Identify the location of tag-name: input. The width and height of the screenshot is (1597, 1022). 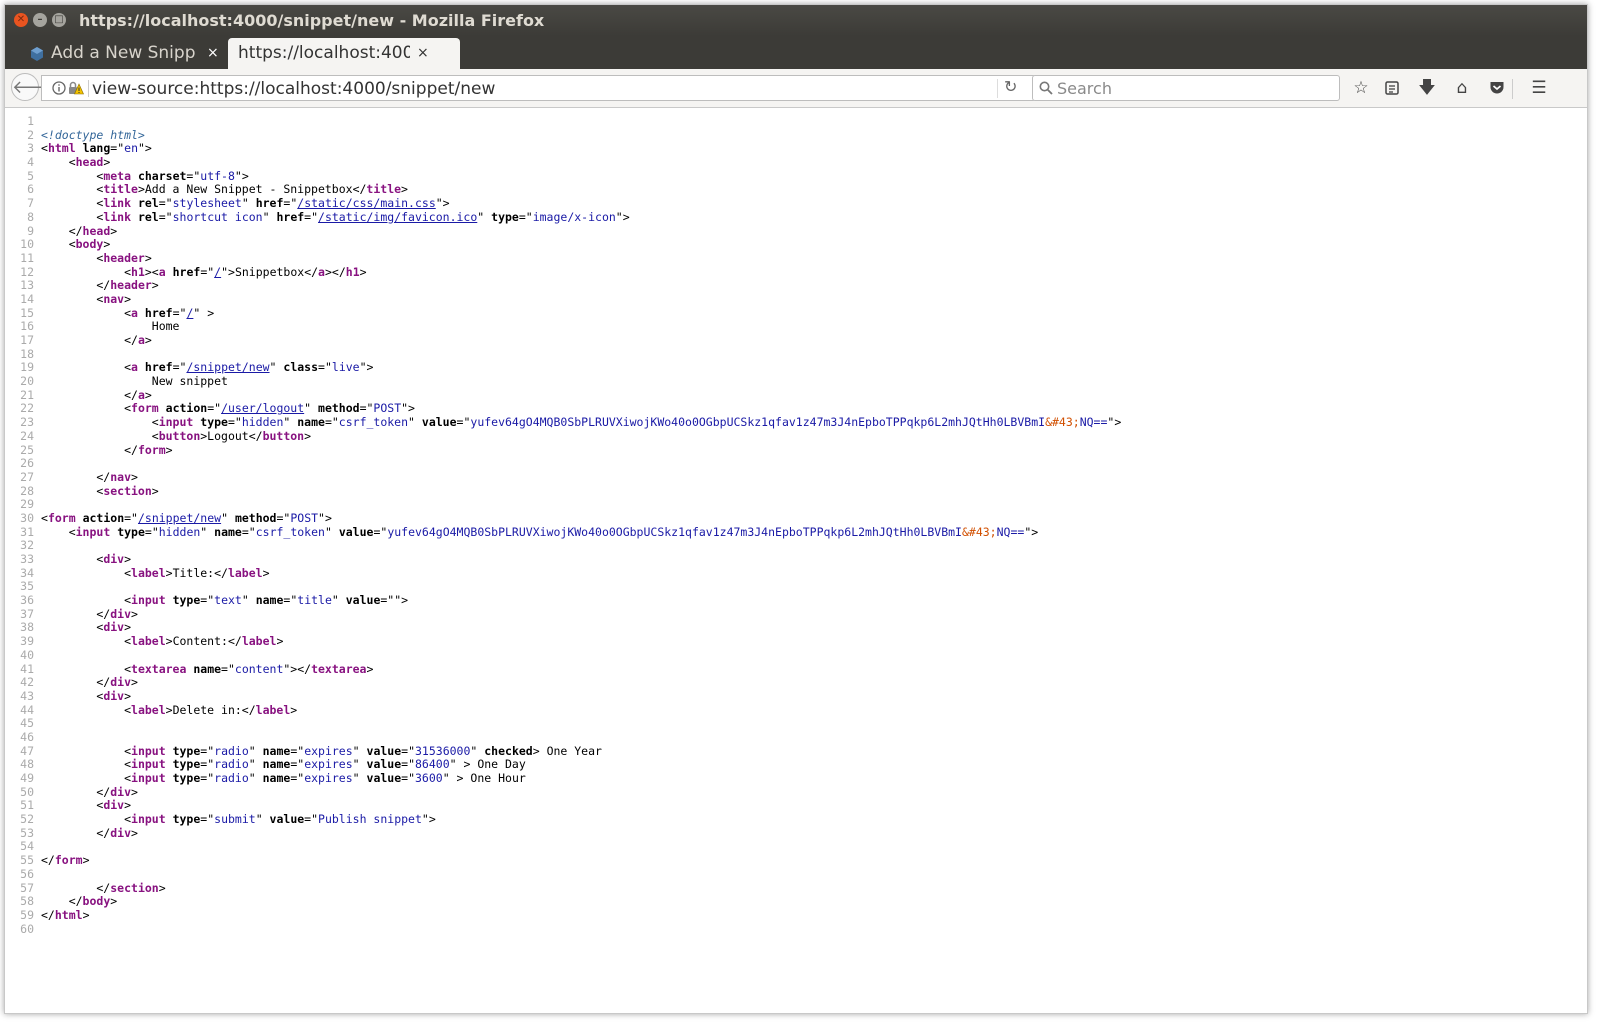
(148, 750).